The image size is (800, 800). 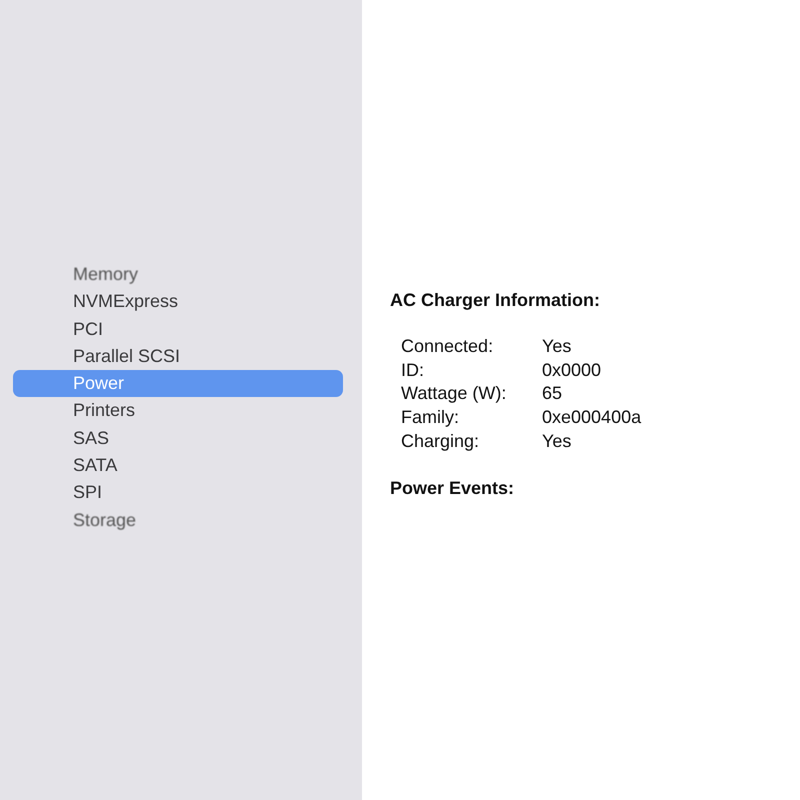 I want to click on sidebar-item: SPI, so click(x=178, y=493).